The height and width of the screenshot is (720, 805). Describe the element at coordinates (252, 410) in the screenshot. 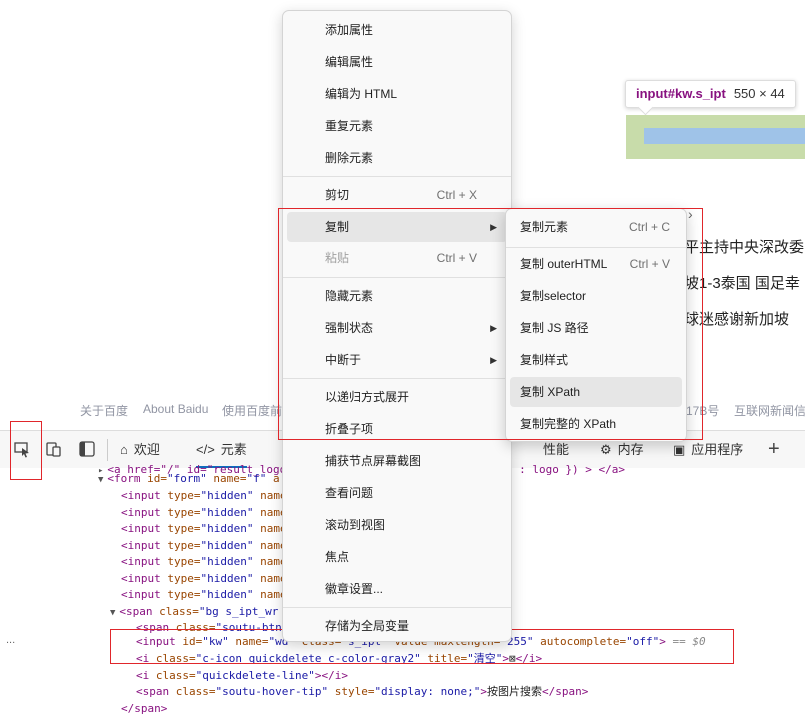

I see `footer-link: 使用百度前` at that location.